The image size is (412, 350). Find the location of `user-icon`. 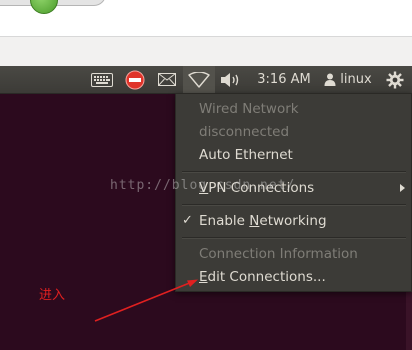

user-icon is located at coordinates (330, 79).